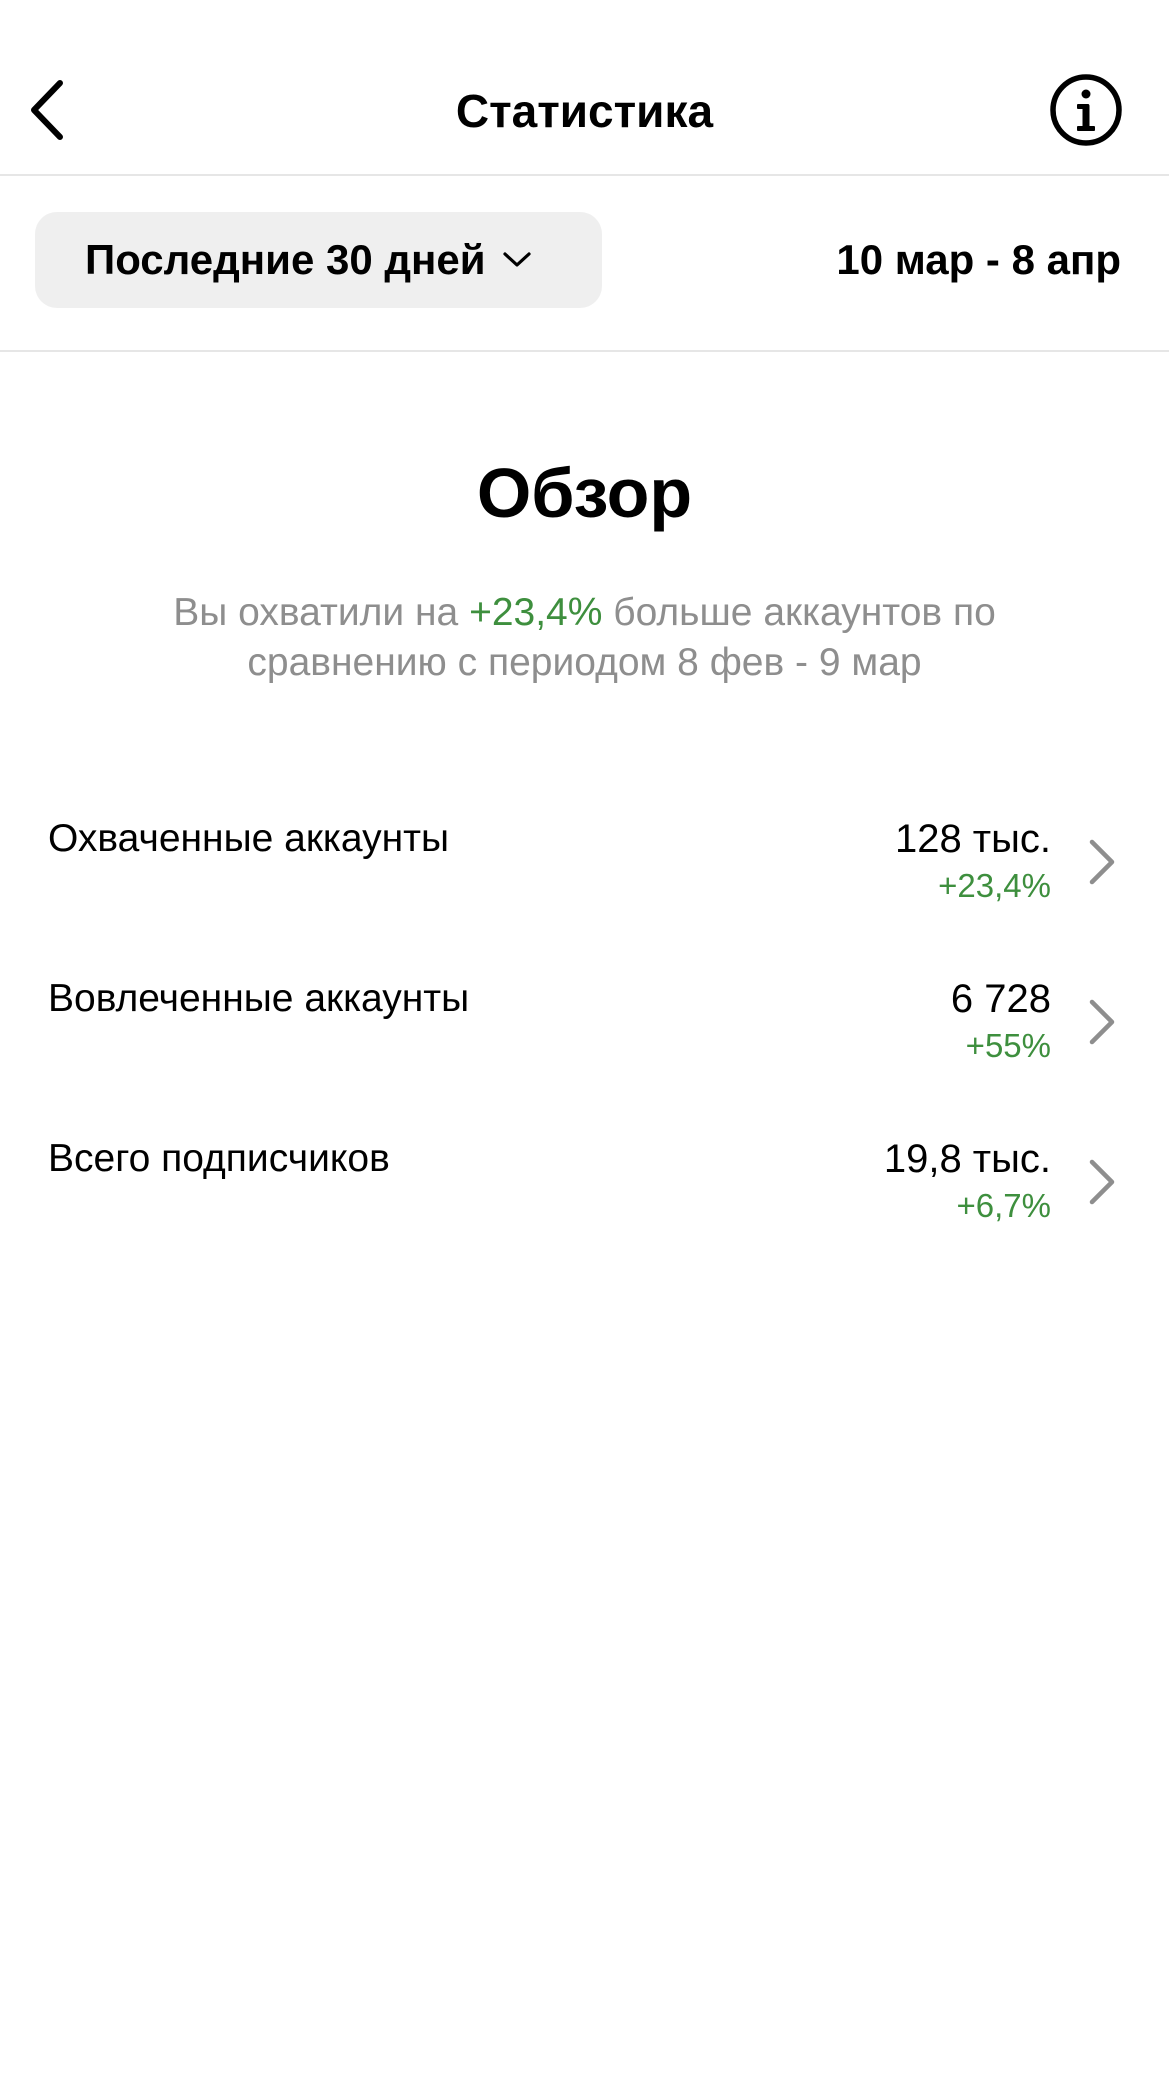 This screenshot has width=1169, height=2099. I want to click on metric-row-engaged-accounts: Вовлеченные аккаунты 6 728 +55%, so click(584, 1029).